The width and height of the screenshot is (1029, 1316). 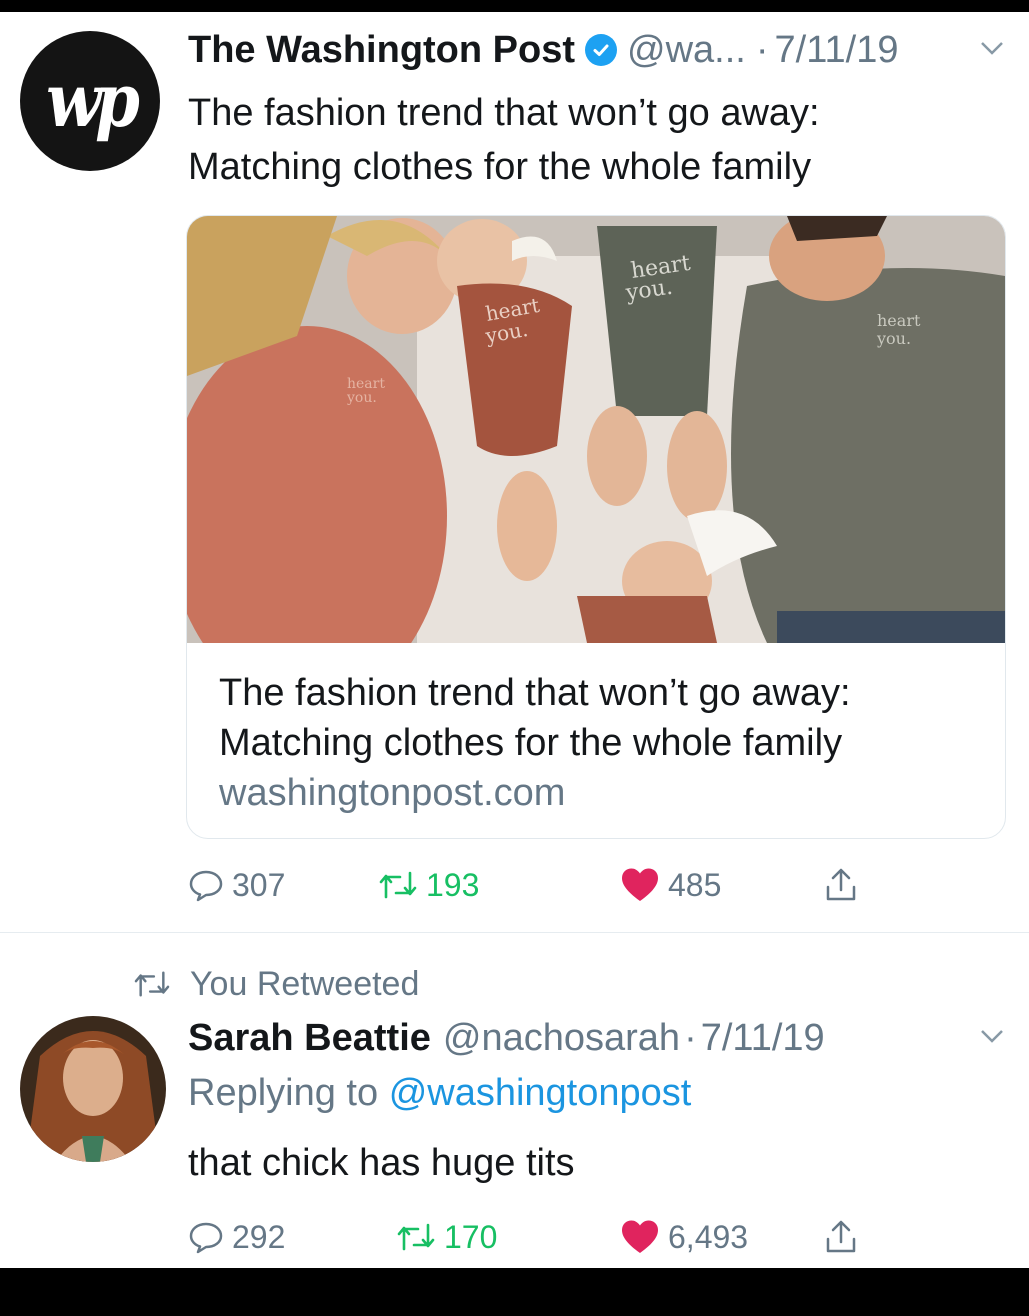 I want to click on shirt-text: heart, so click(x=899, y=320).